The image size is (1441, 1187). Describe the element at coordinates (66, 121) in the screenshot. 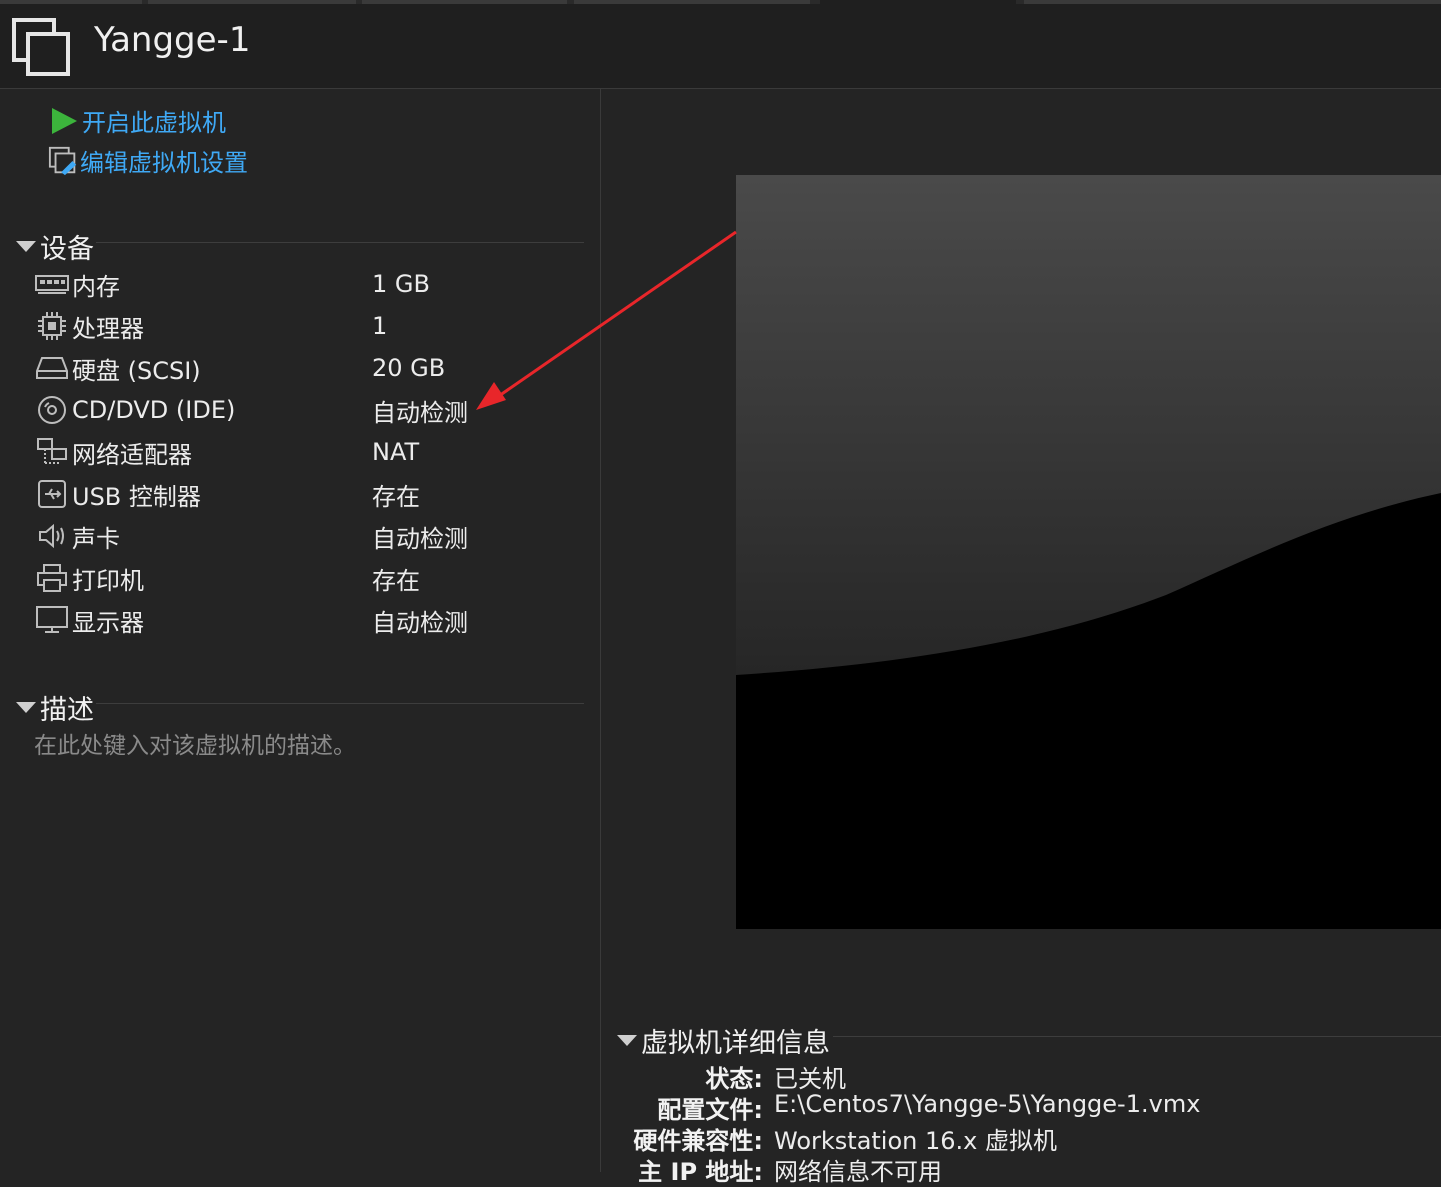

I see `power-on-icon` at that location.